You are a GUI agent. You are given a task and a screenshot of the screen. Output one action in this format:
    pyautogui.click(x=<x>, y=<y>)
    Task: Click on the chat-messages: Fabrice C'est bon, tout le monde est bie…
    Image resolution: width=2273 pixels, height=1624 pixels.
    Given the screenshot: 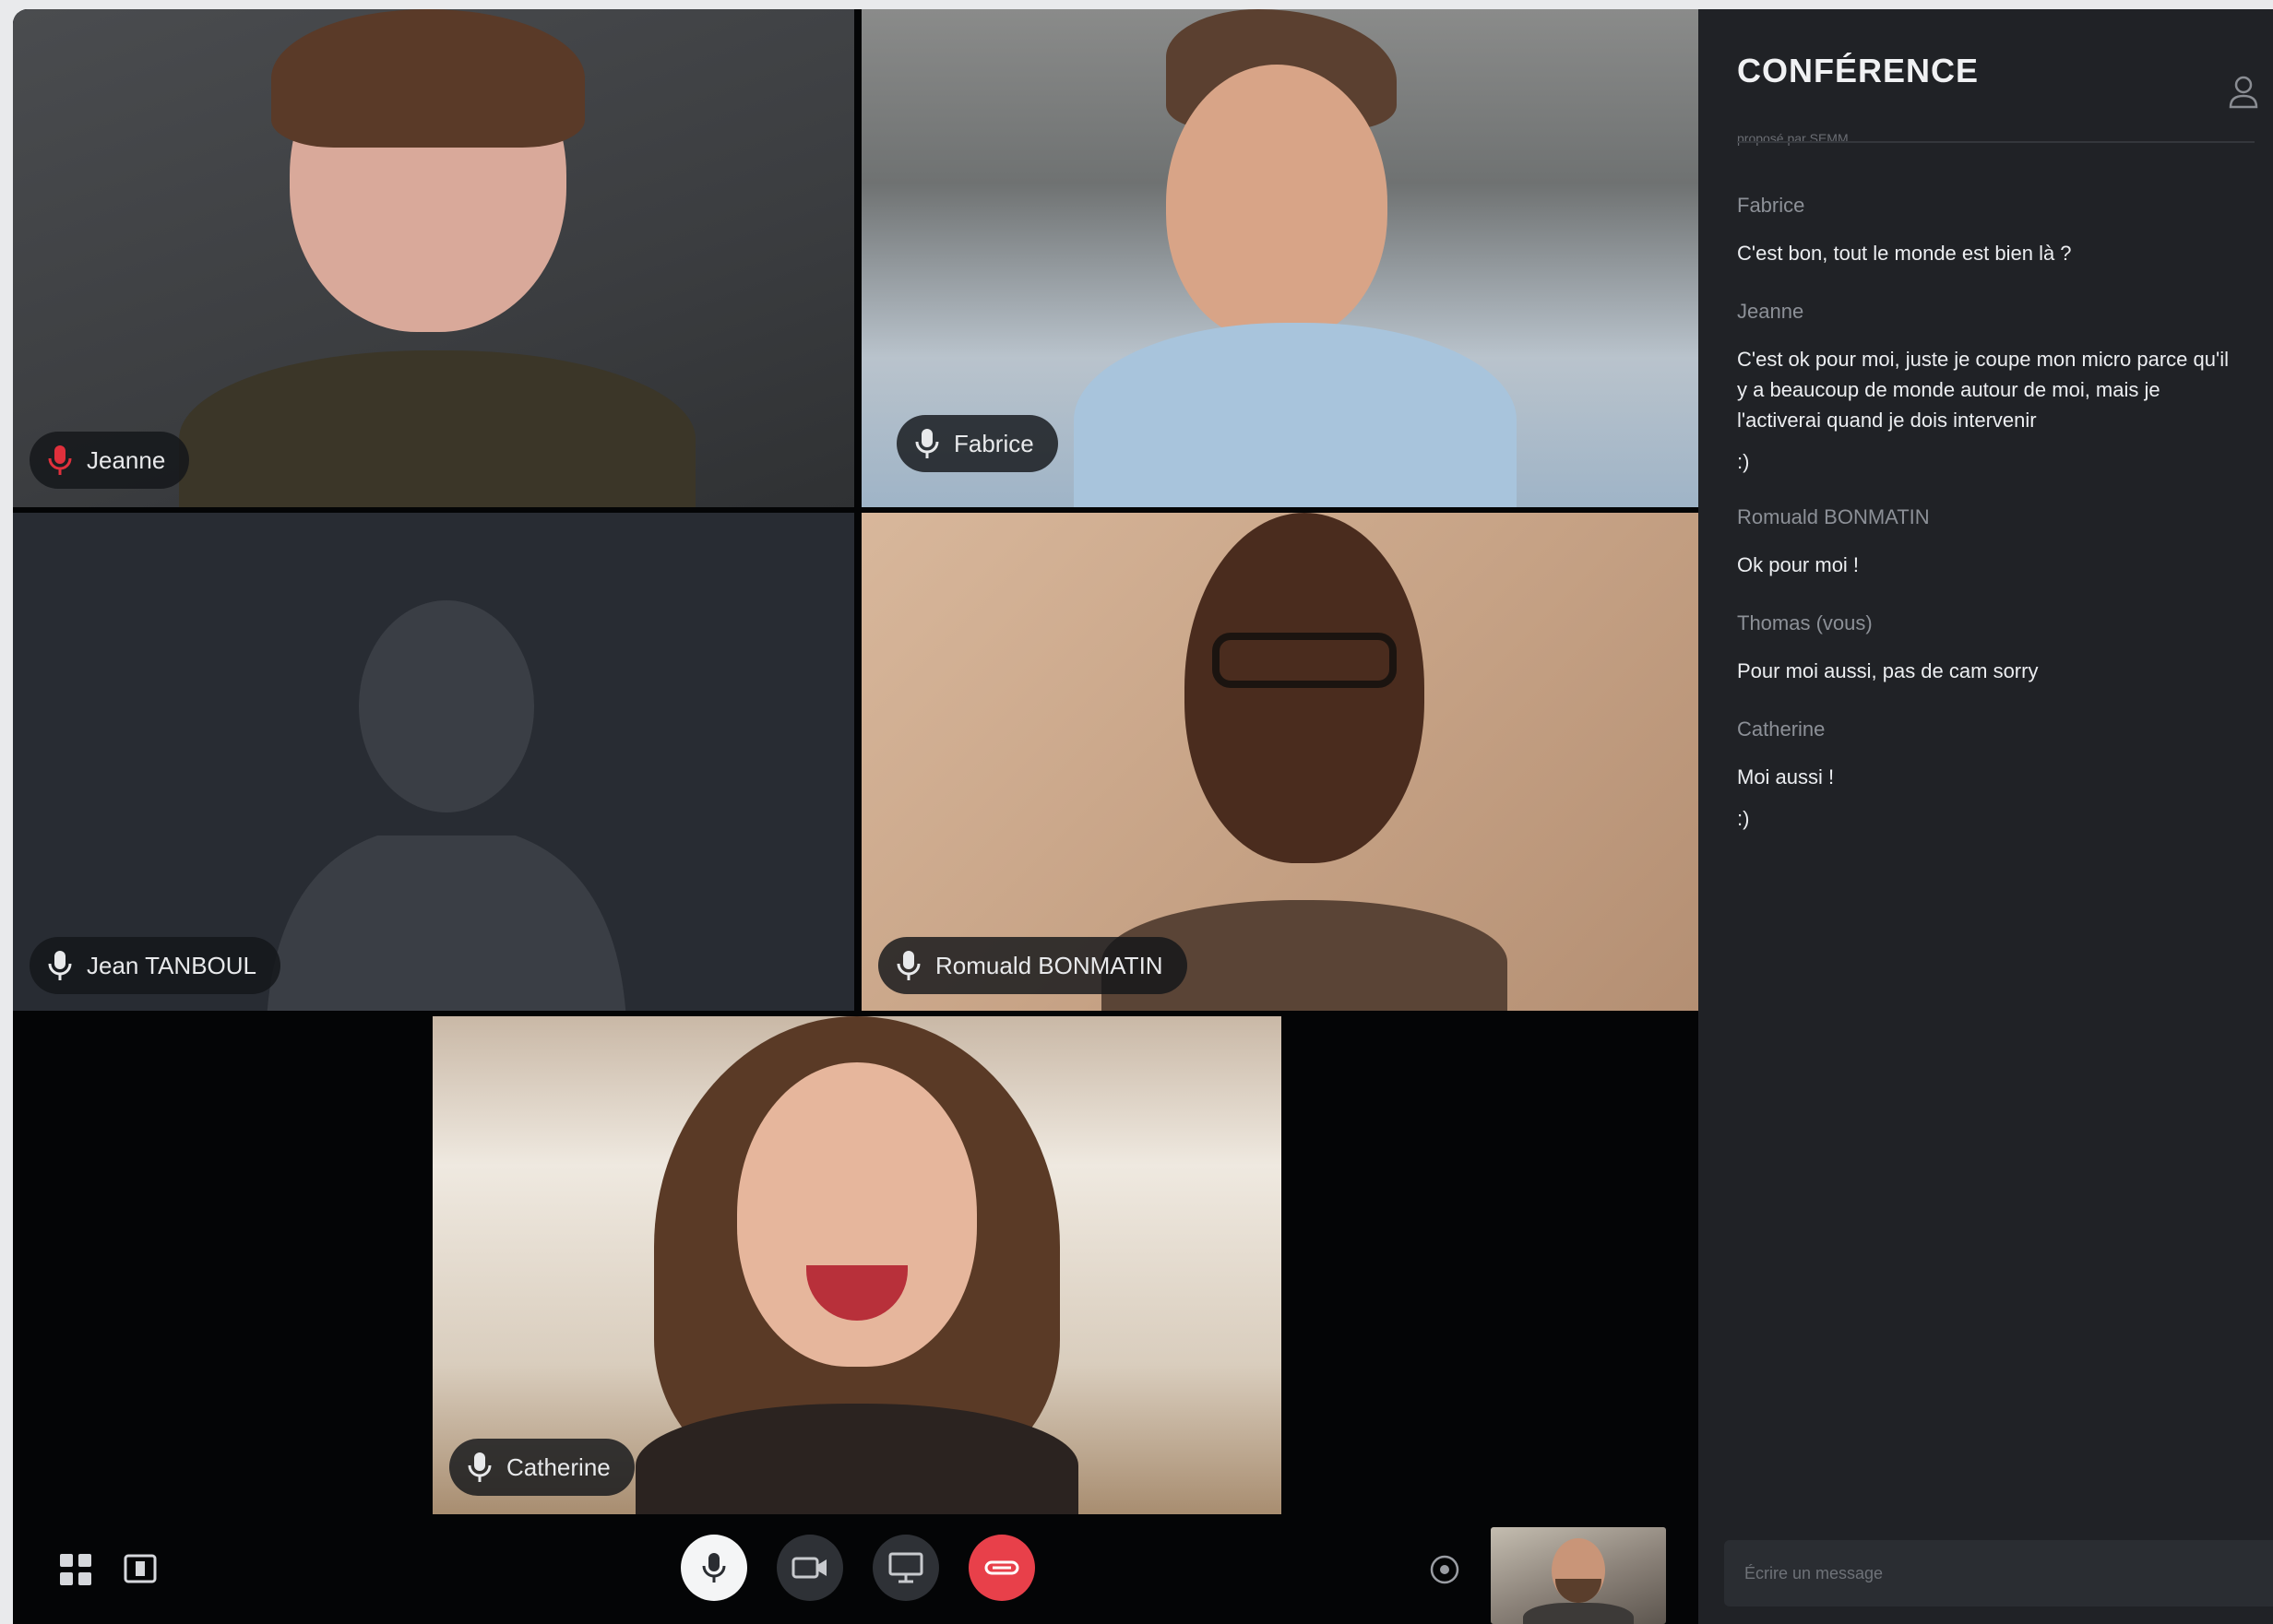 What is the action you would take?
    pyautogui.click(x=1990, y=528)
    